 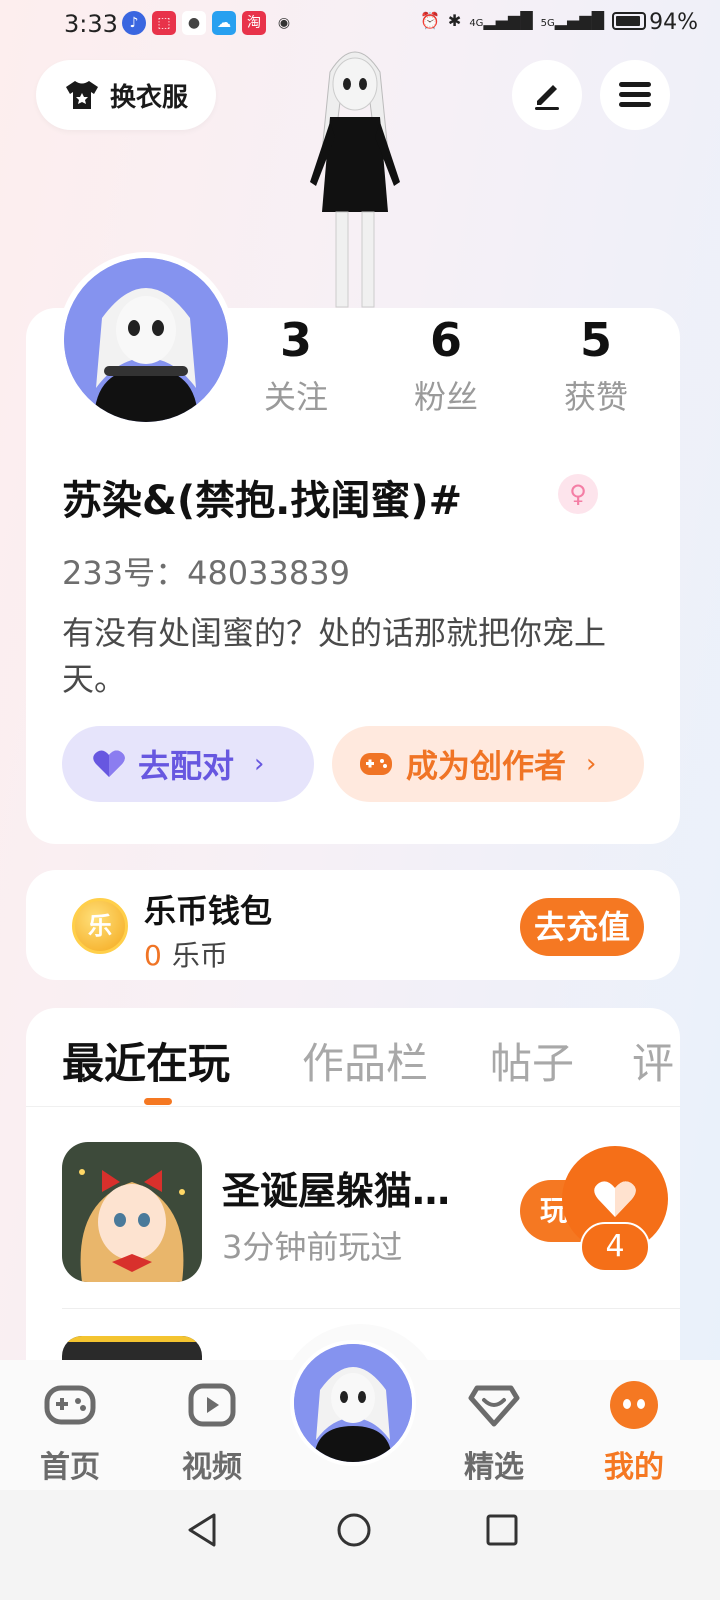 What do you see at coordinates (634, 1433) in the screenshot?
I see `nav-me: 我的` at bounding box center [634, 1433].